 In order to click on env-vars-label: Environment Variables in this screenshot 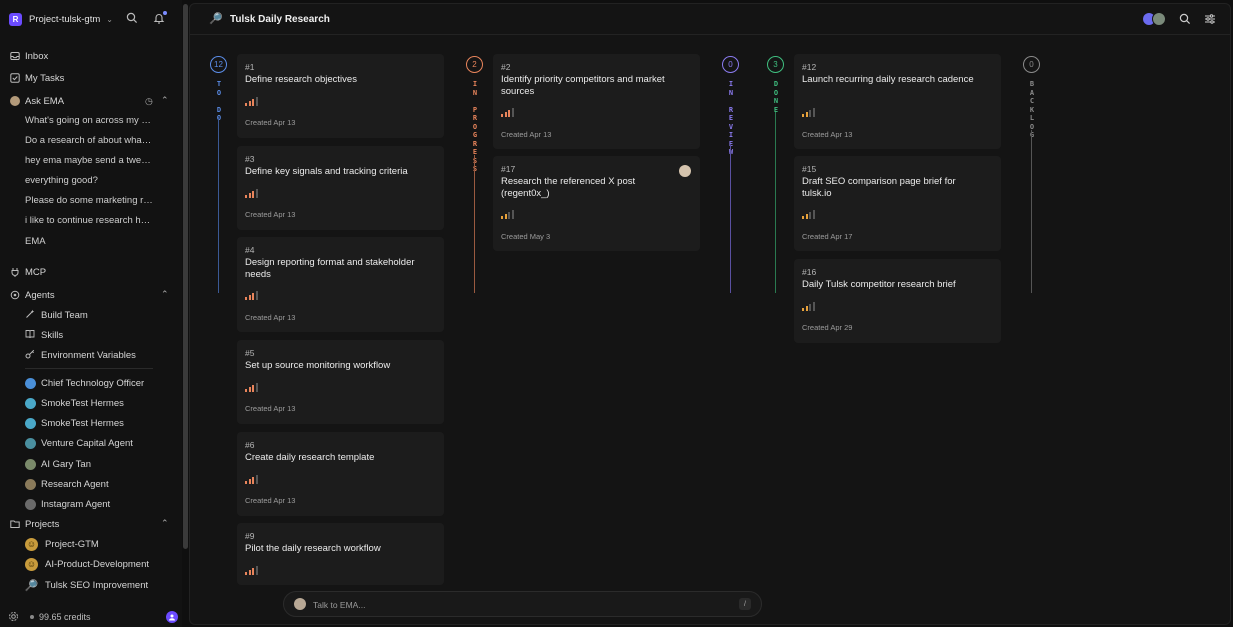, I will do `click(88, 355)`.